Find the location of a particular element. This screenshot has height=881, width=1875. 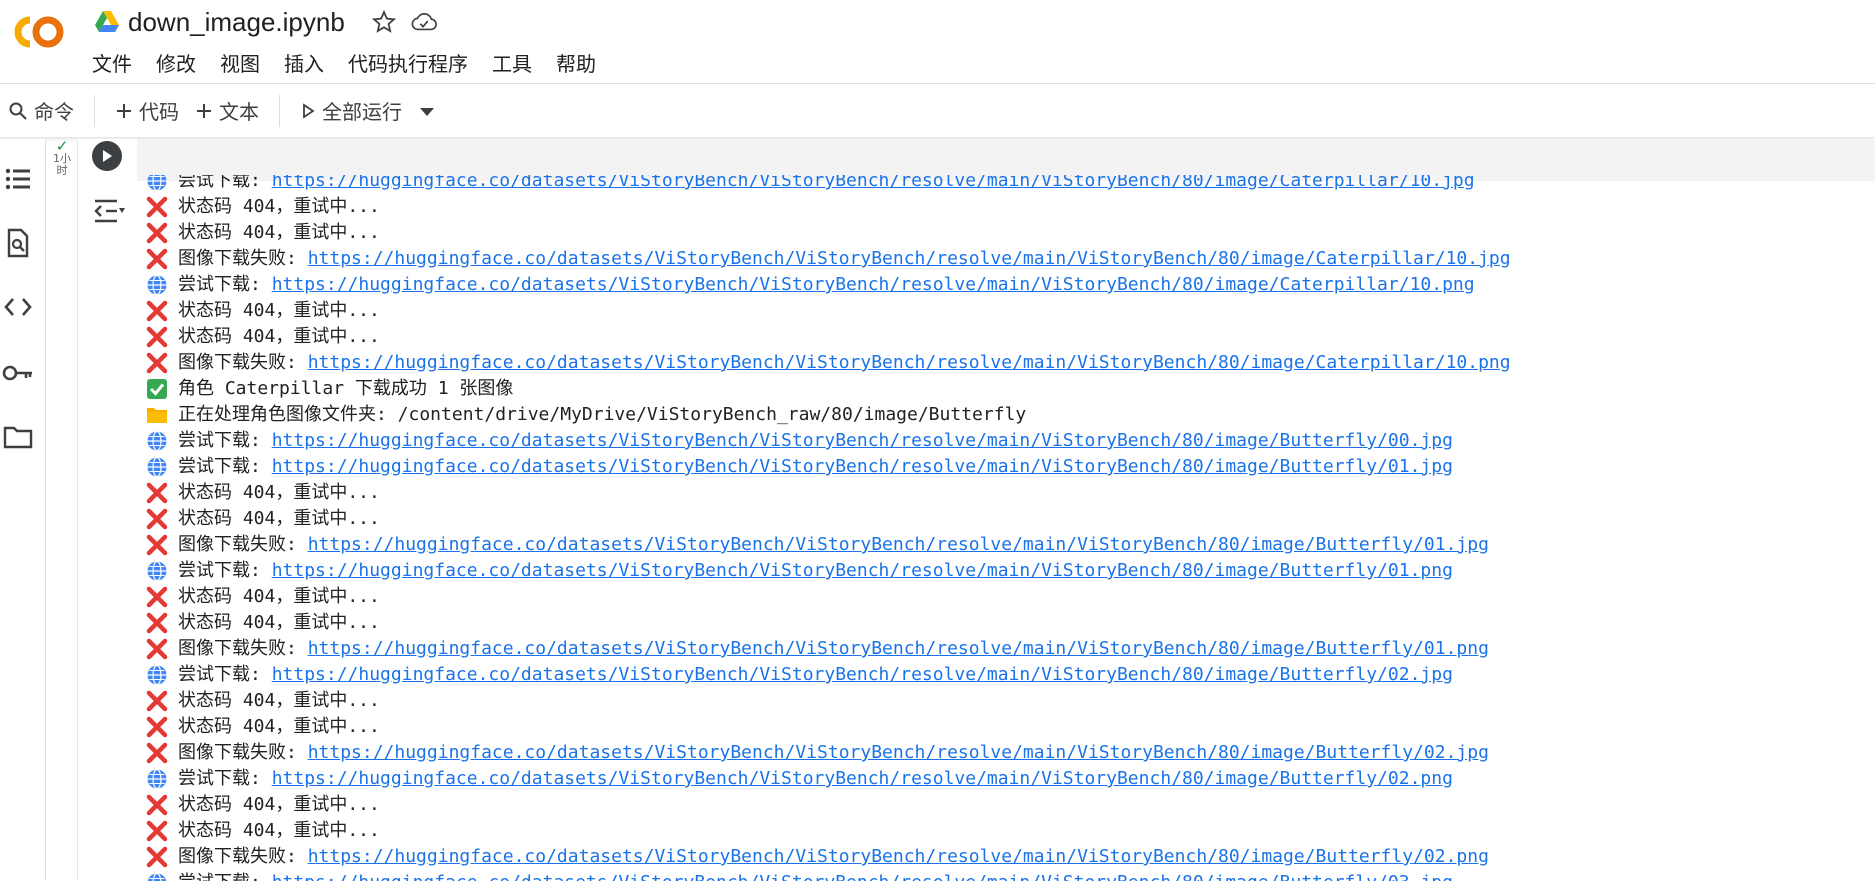

menu-runtime: 代码执行程序 is located at coordinates (408, 62).